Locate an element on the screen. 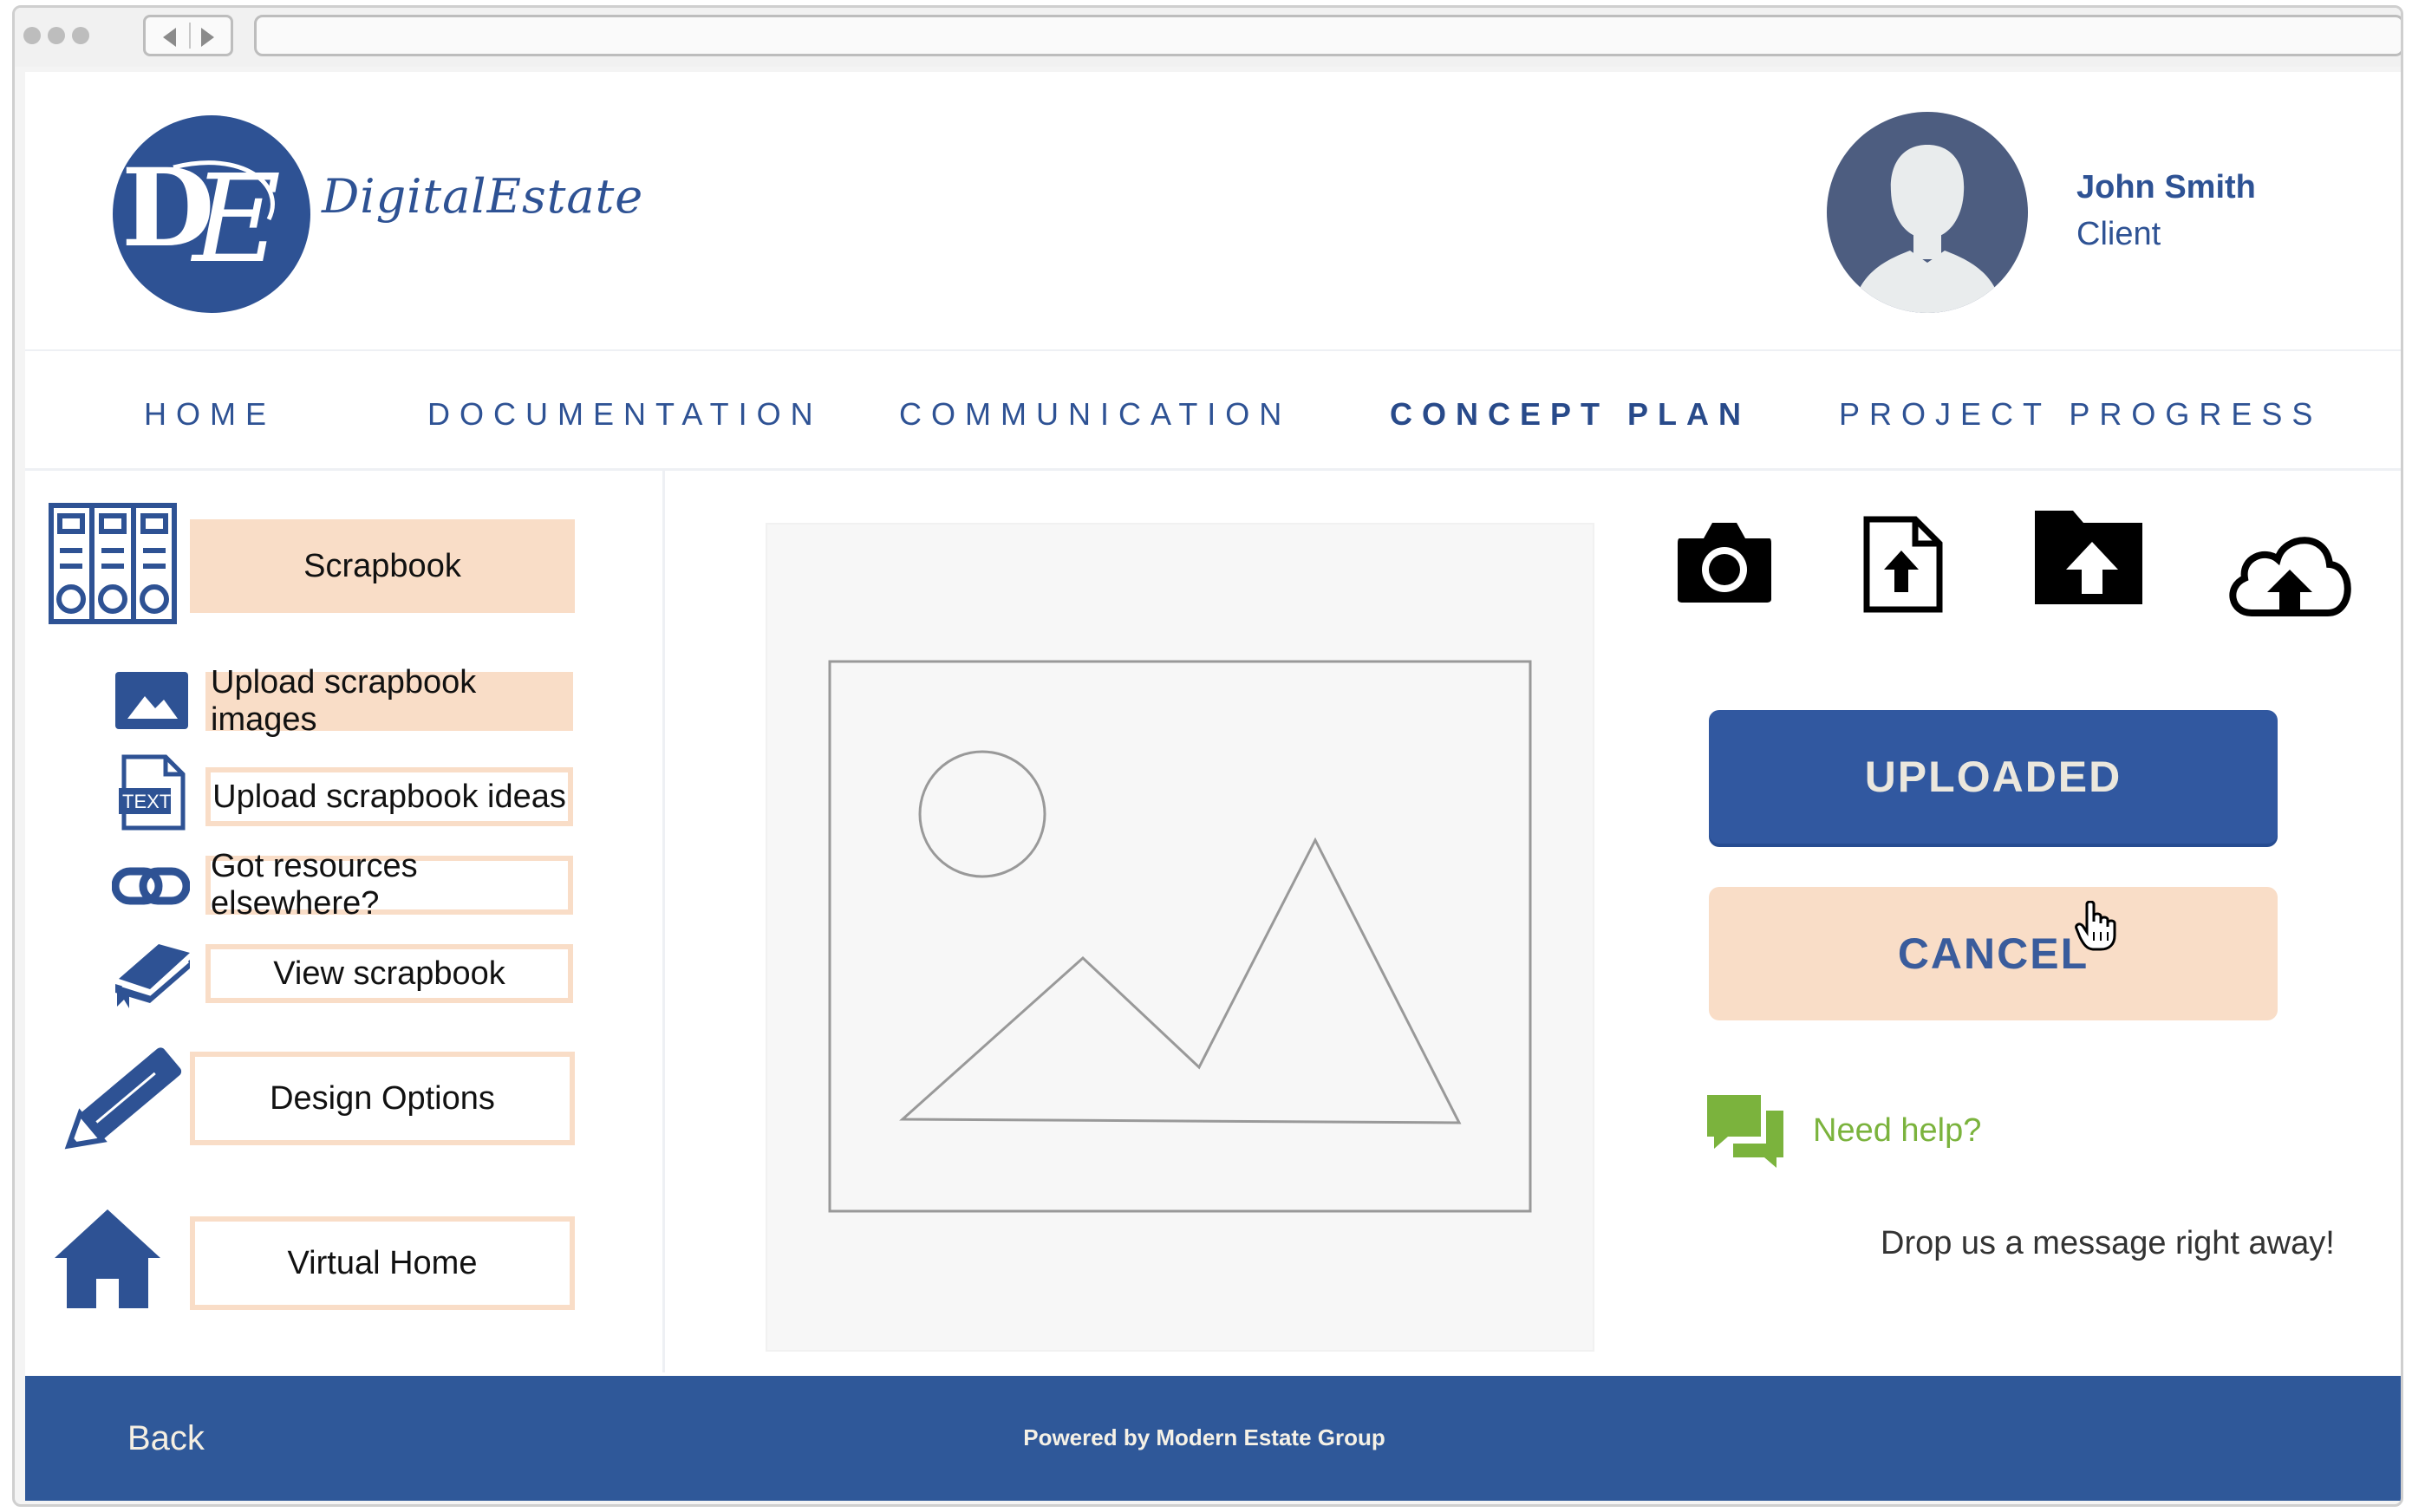 The image size is (2412, 1512). browser-toolbar is located at coordinates (1208, 37).